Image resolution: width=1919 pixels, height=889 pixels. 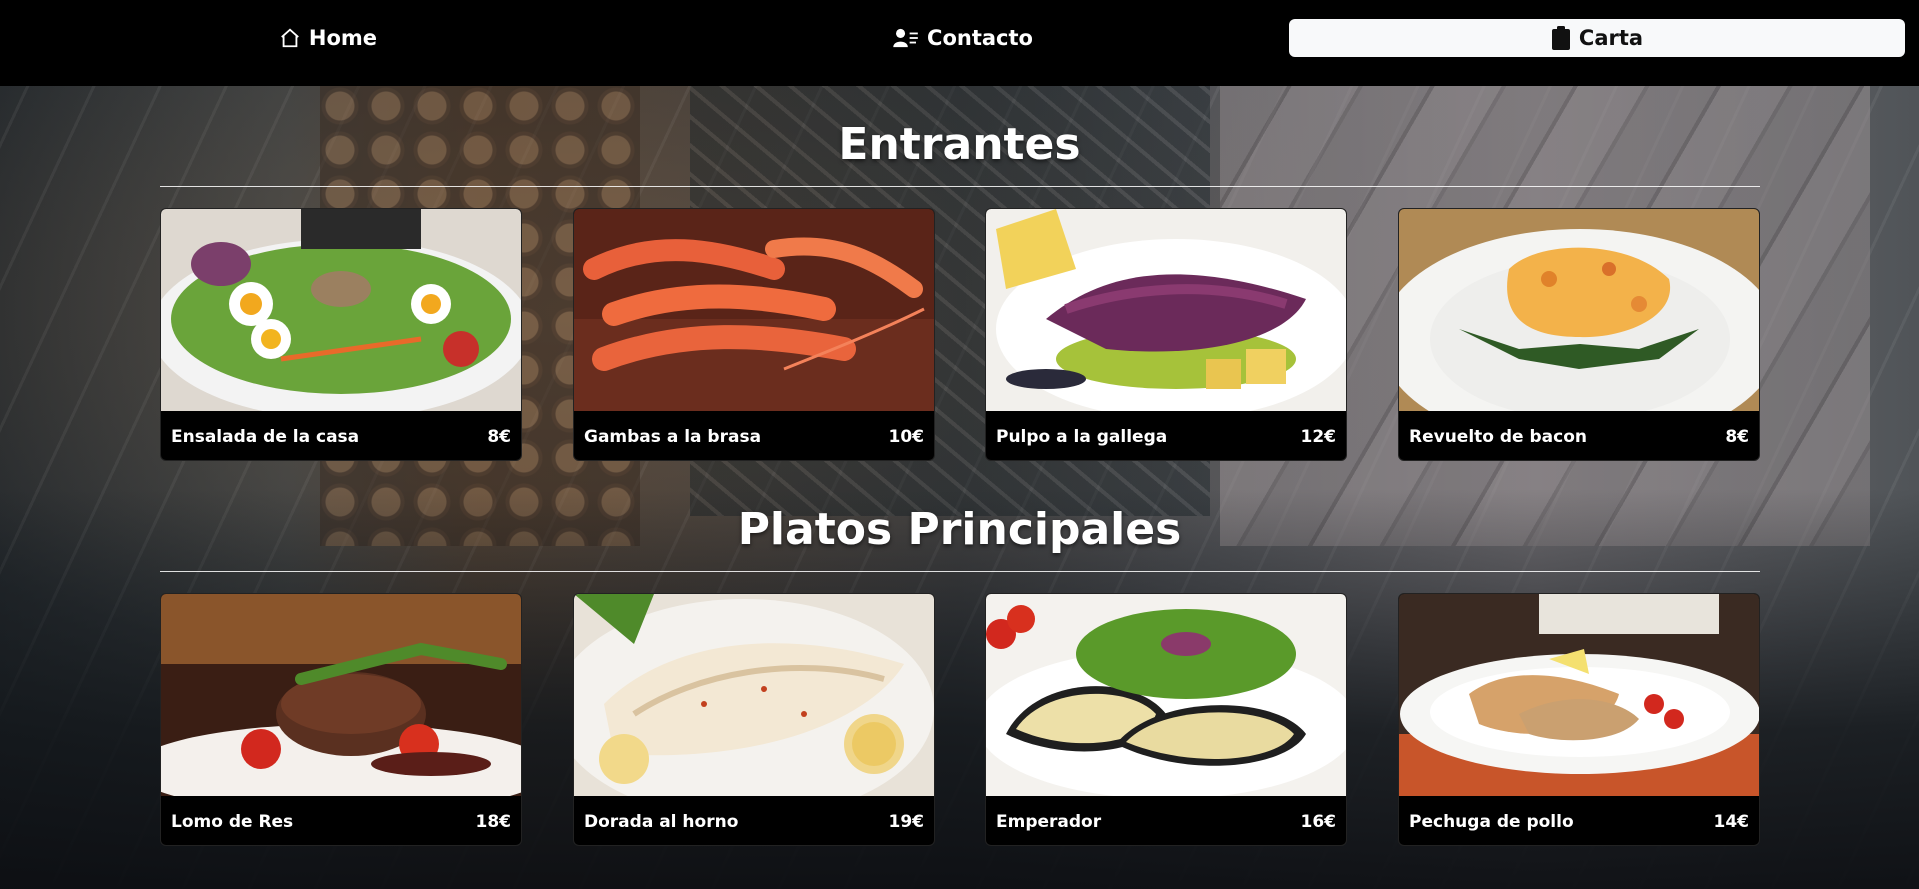 What do you see at coordinates (673, 437) in the screenshot?
I see `dish-name: Gambas a la brasa` at bounding box center [673, 437].